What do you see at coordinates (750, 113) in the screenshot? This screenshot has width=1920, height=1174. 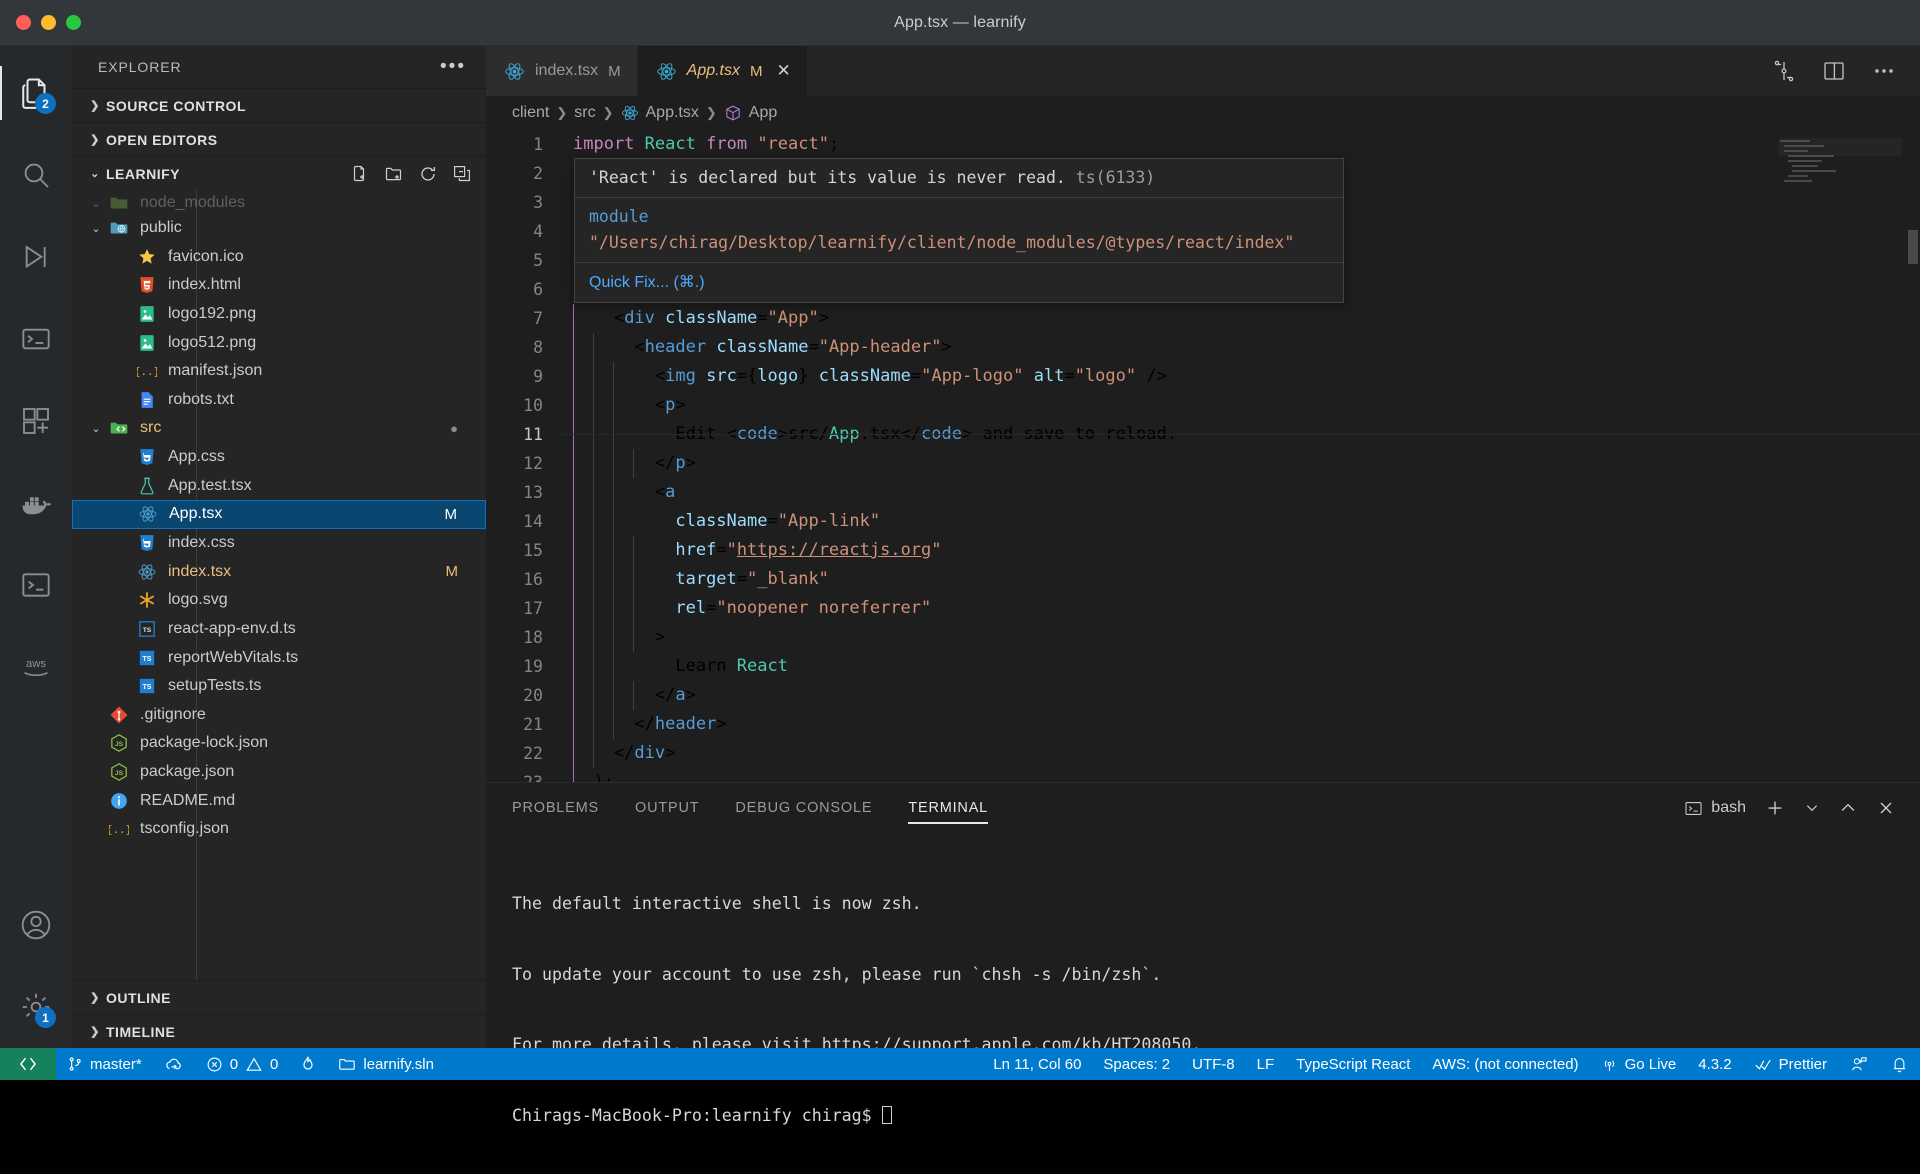 I see `breadcrumb-symbol: App` at bounding box center [750, 113].